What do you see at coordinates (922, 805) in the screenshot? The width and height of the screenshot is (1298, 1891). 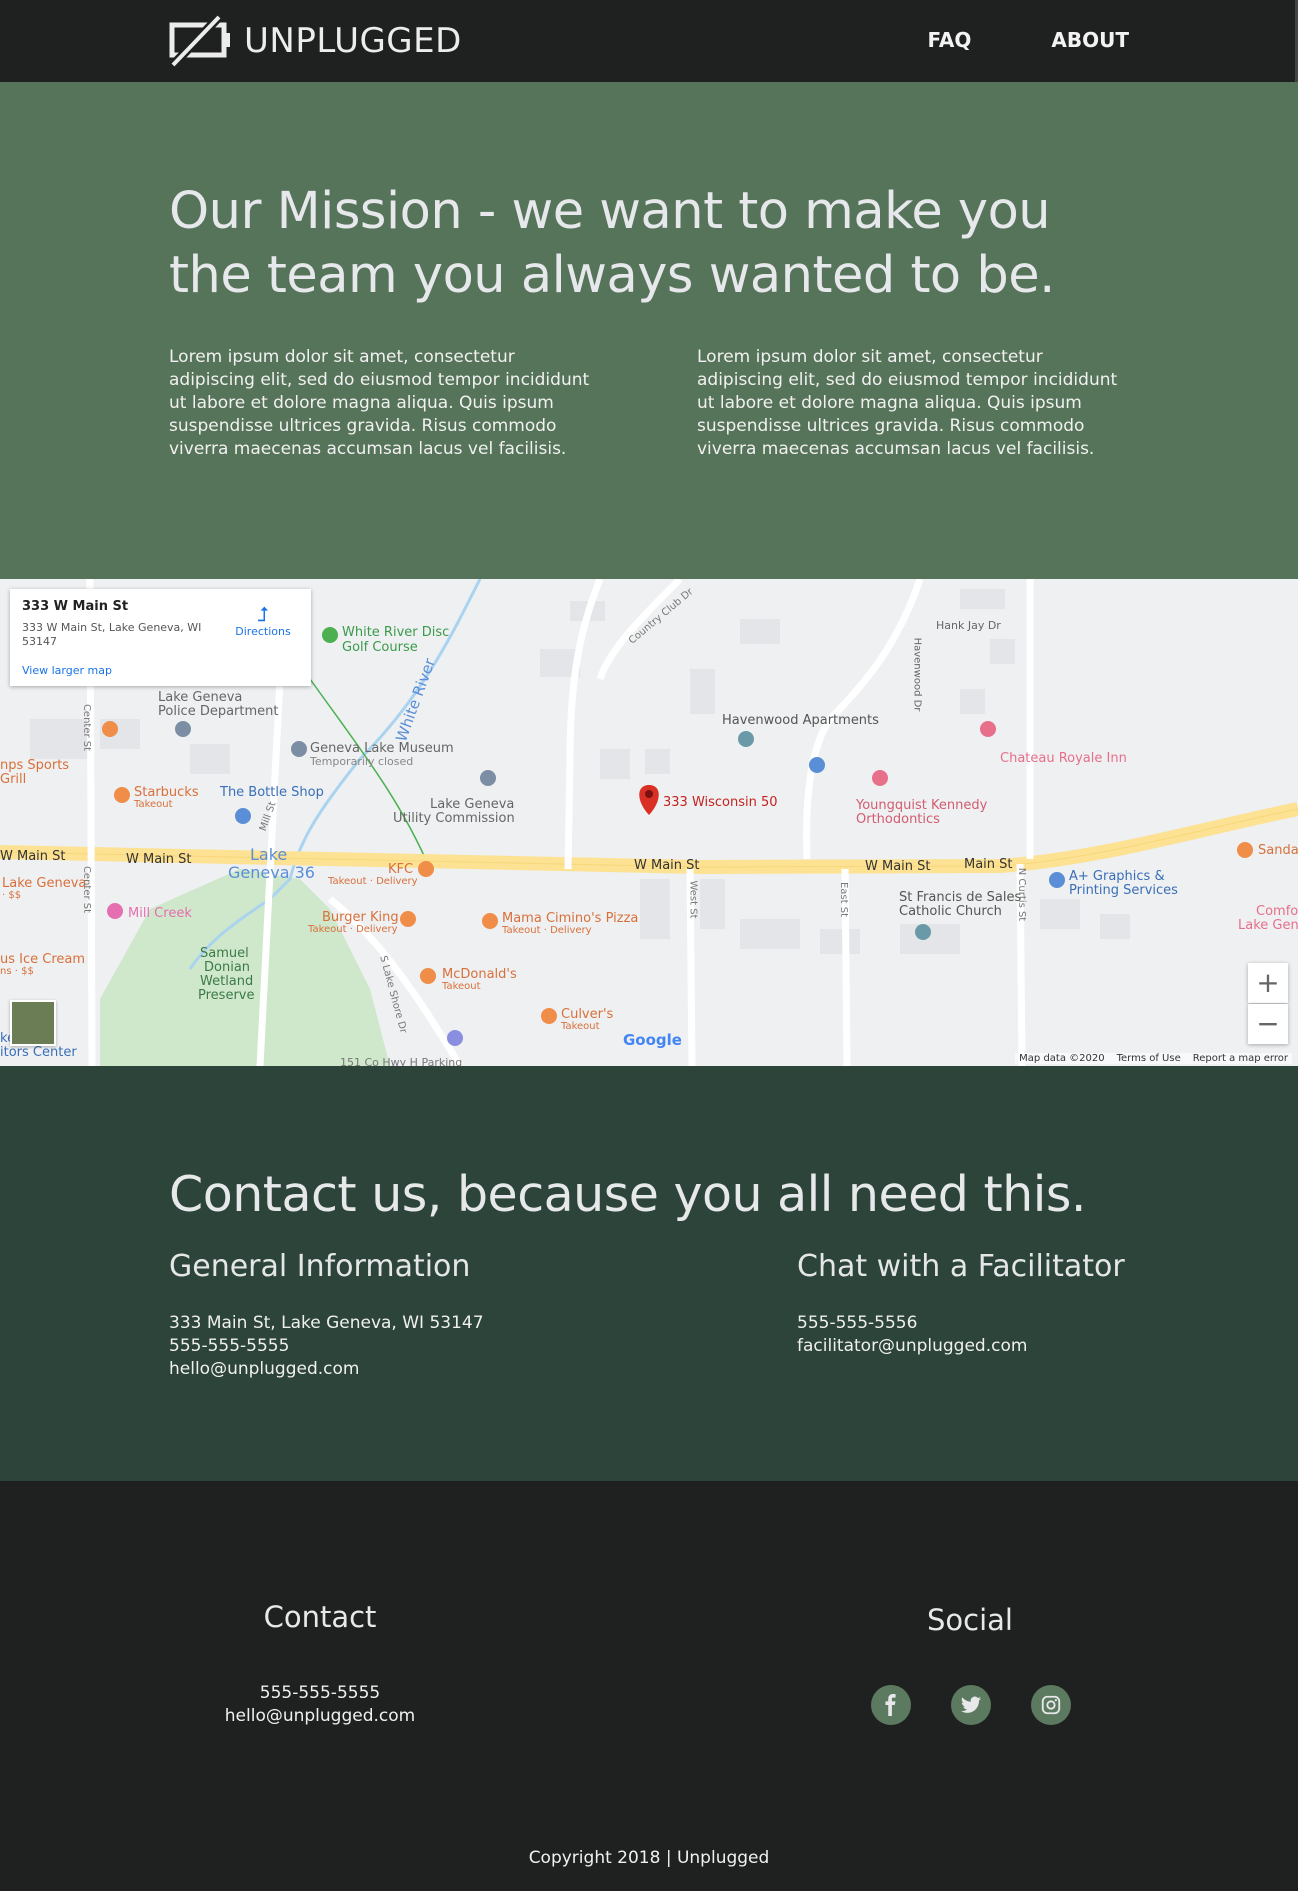 I see `map-label: Youngquist Kennedy` at bounding box center [922, 805].